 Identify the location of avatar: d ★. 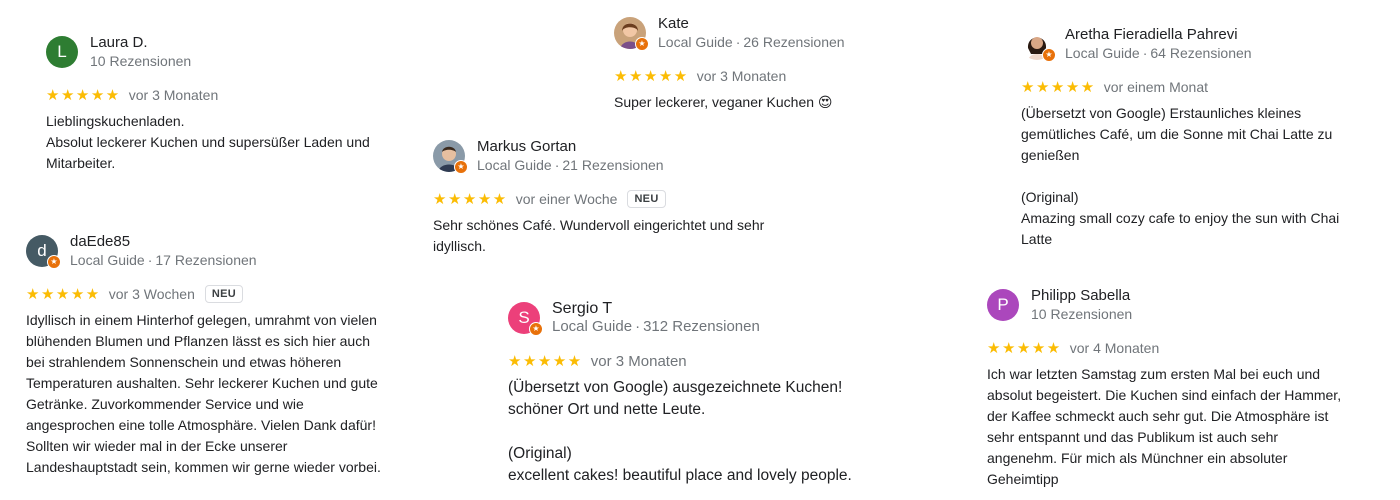
(43, 252).